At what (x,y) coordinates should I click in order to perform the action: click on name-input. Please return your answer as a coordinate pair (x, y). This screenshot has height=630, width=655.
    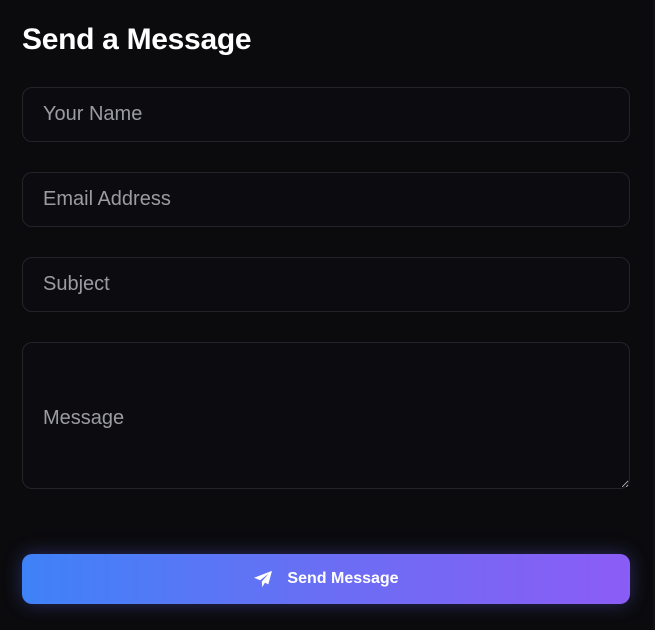
    Looking at the image, I should click on (326, 114).